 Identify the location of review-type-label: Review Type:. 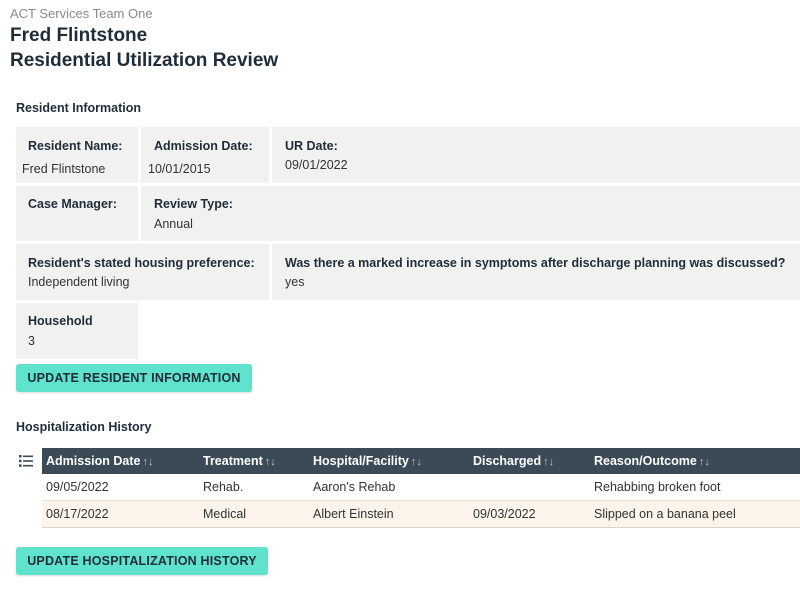
(193, 204).